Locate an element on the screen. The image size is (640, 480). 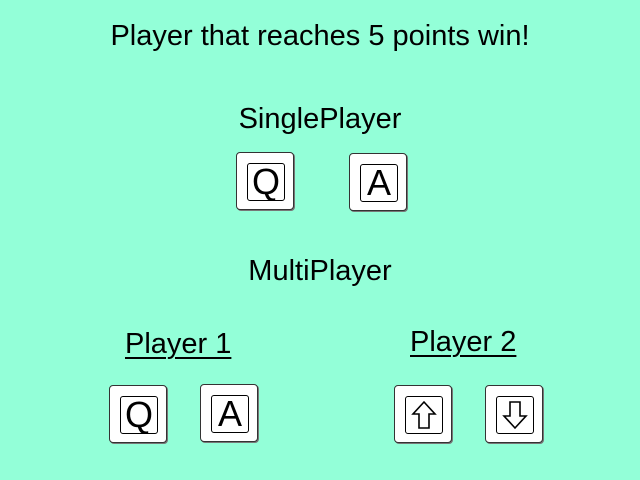
multiplayer-heading: MultiPlayer is located at coordinates (320, 271).